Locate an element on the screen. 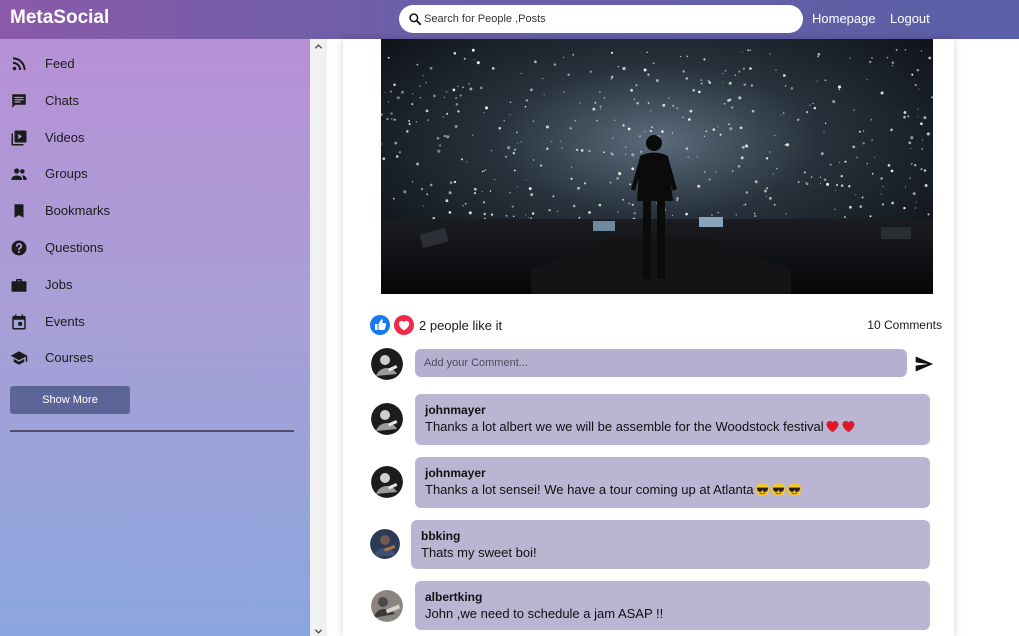 The height and width of the screenshot is (636, 1019). sidebar-item-bookmarks: Bookmarks is located at coordinates (150, 211).